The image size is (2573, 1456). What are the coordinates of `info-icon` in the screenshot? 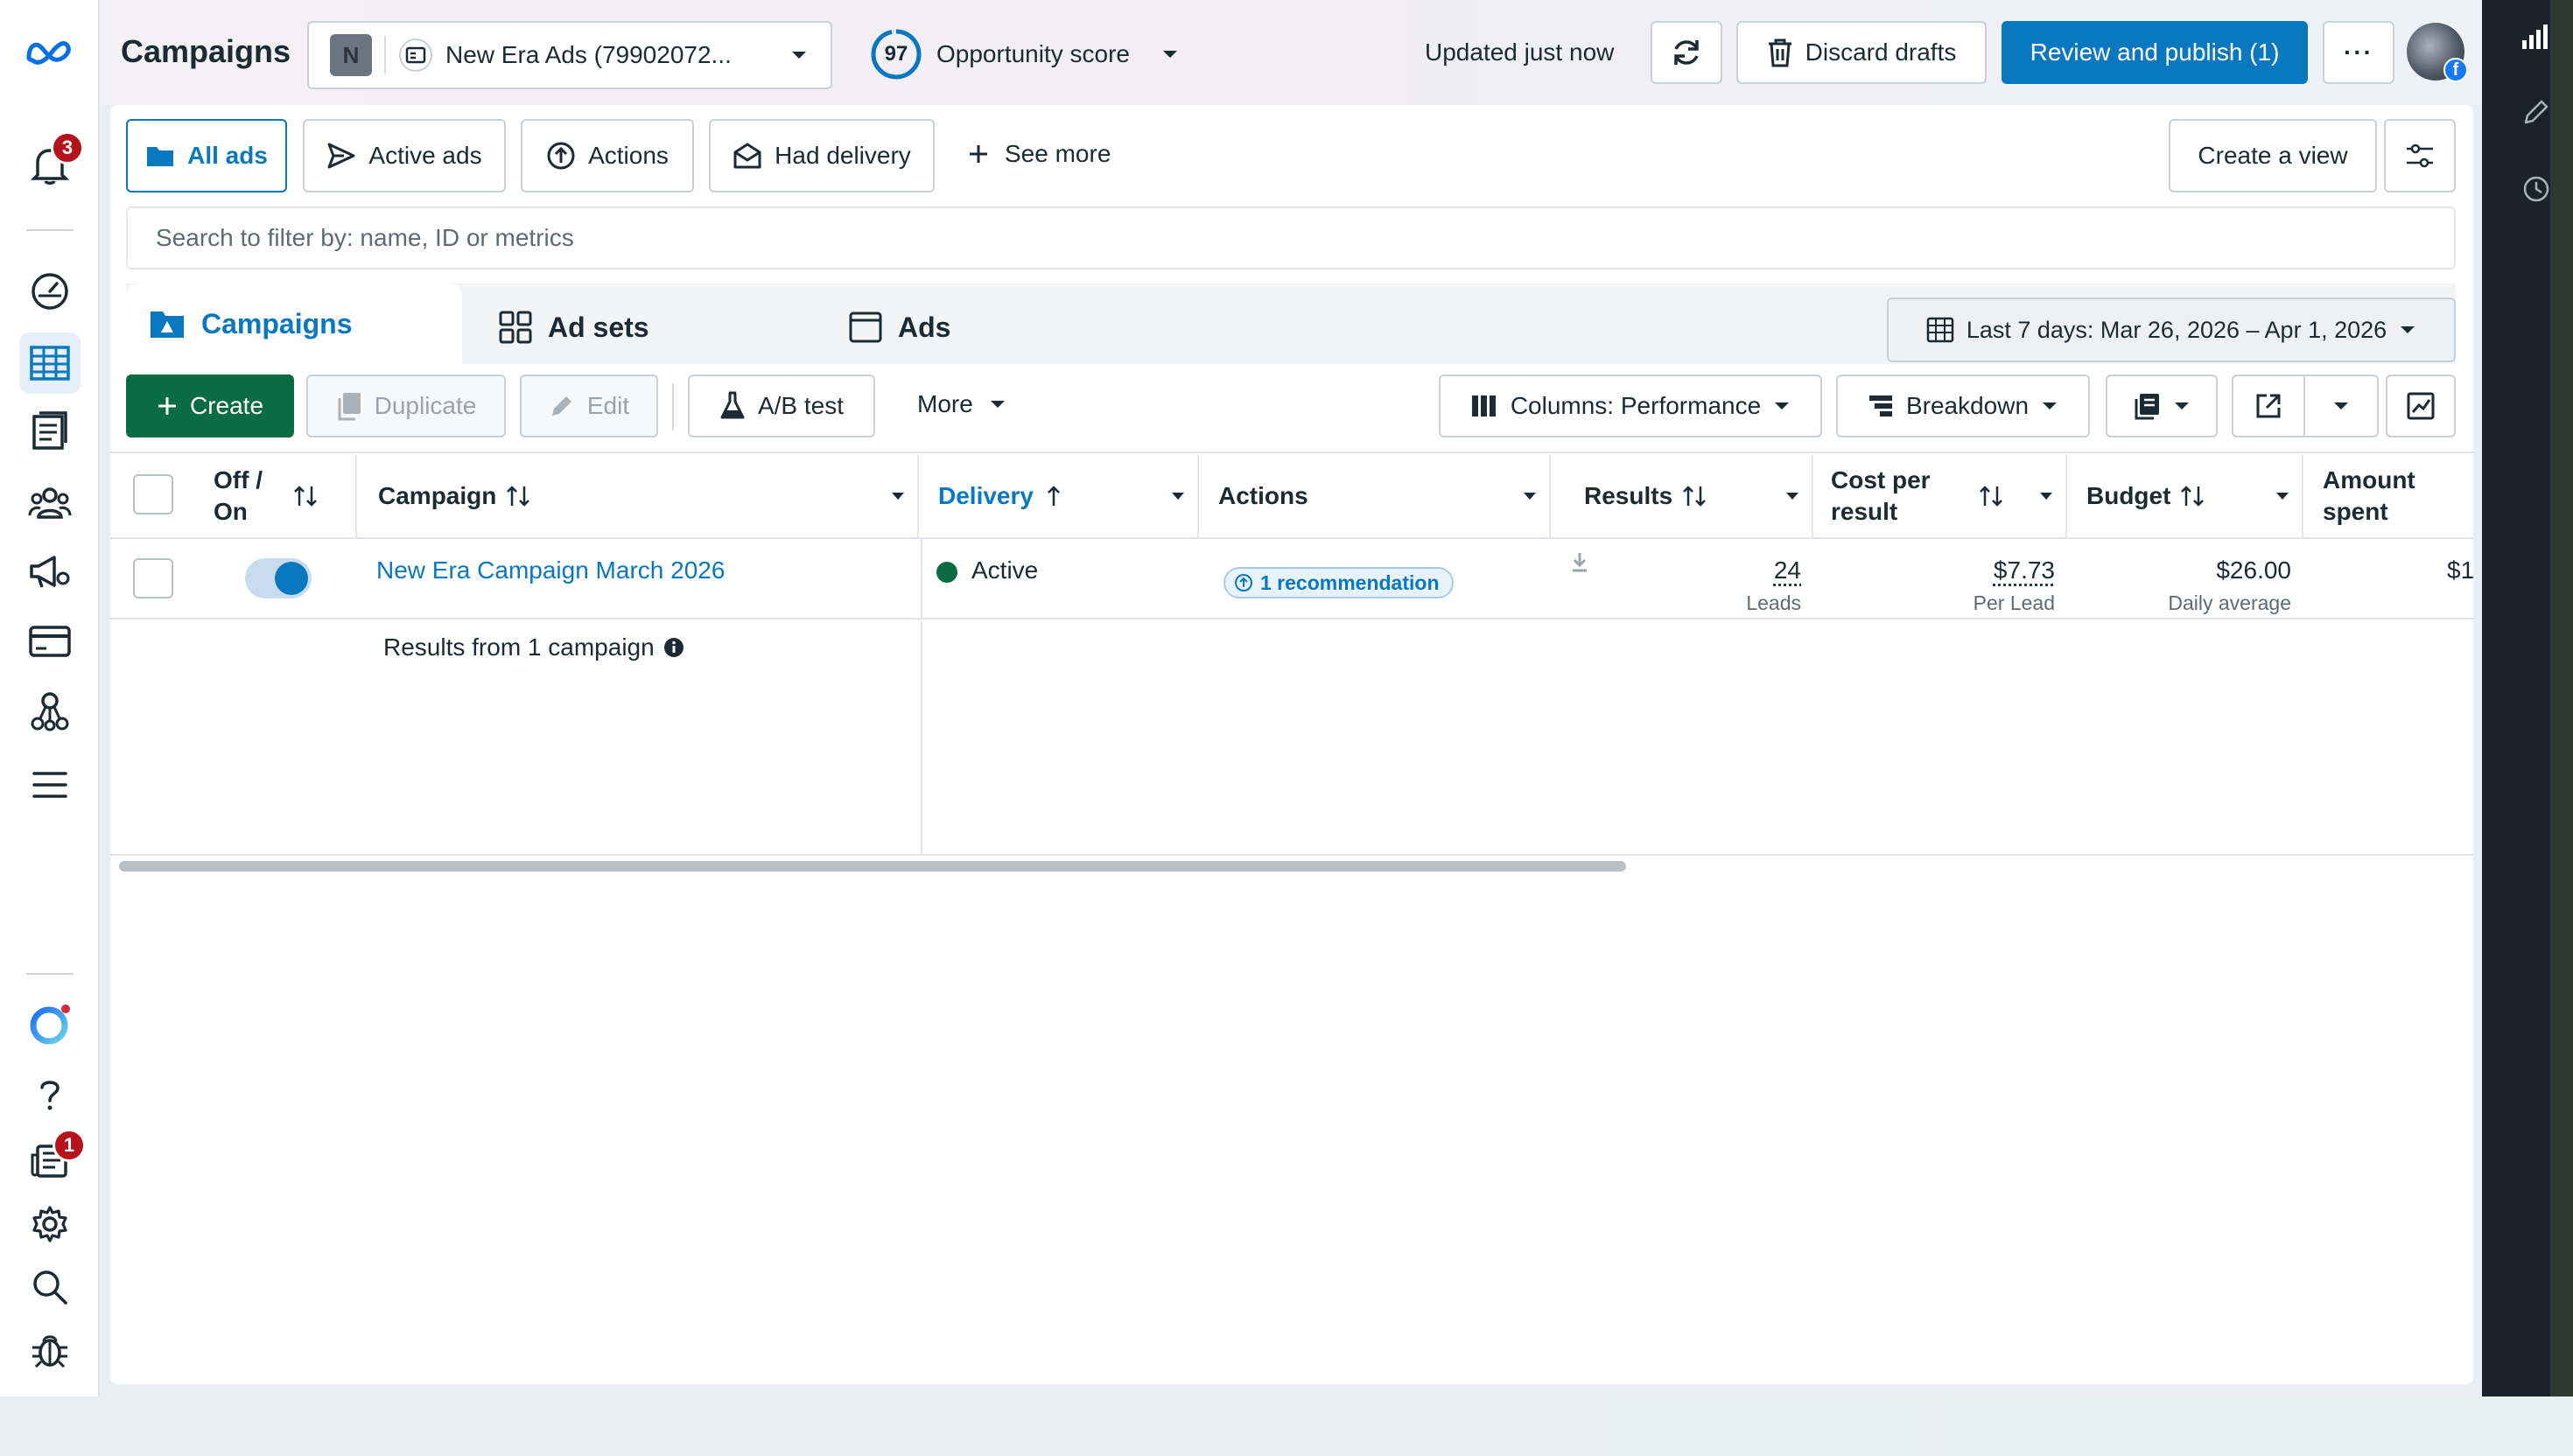 It's located at (673, 647).